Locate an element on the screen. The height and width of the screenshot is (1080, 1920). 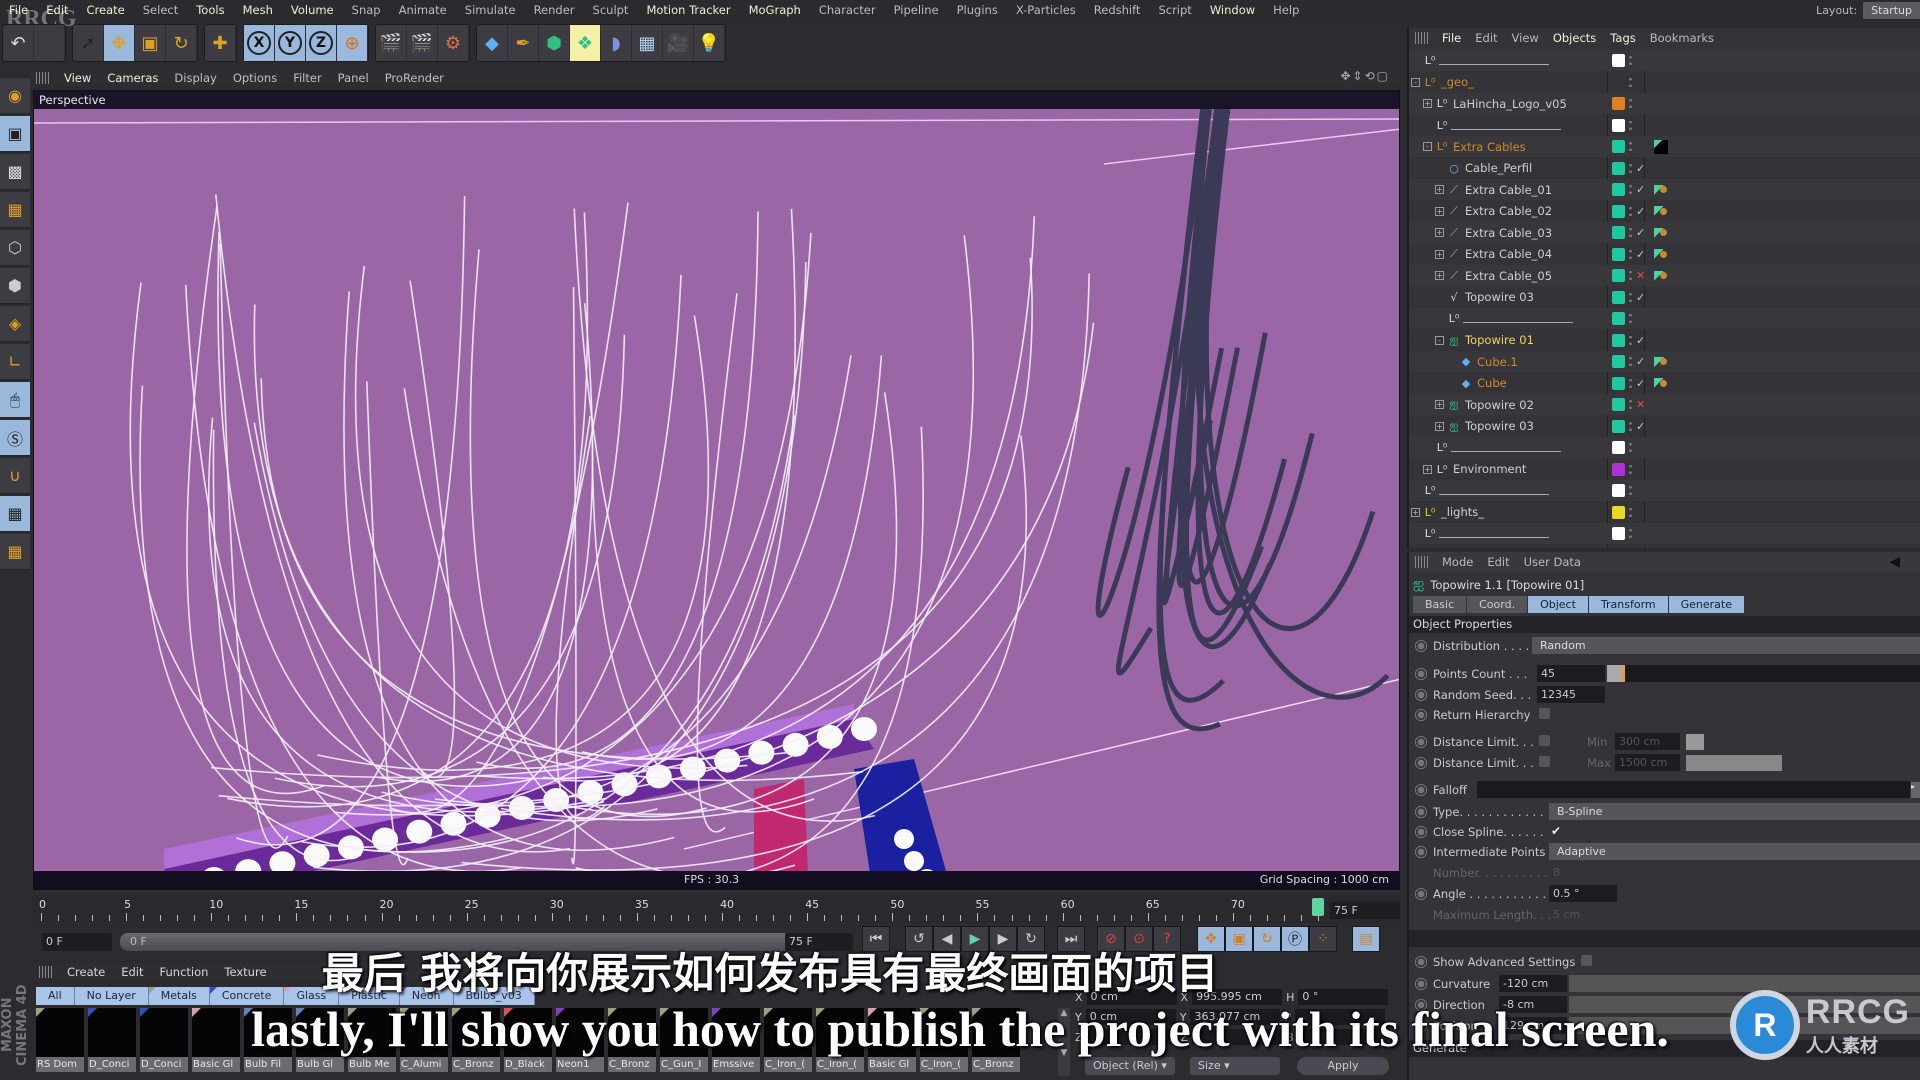
object-name: Topowire 03 is located at coordinates (1499, 426).